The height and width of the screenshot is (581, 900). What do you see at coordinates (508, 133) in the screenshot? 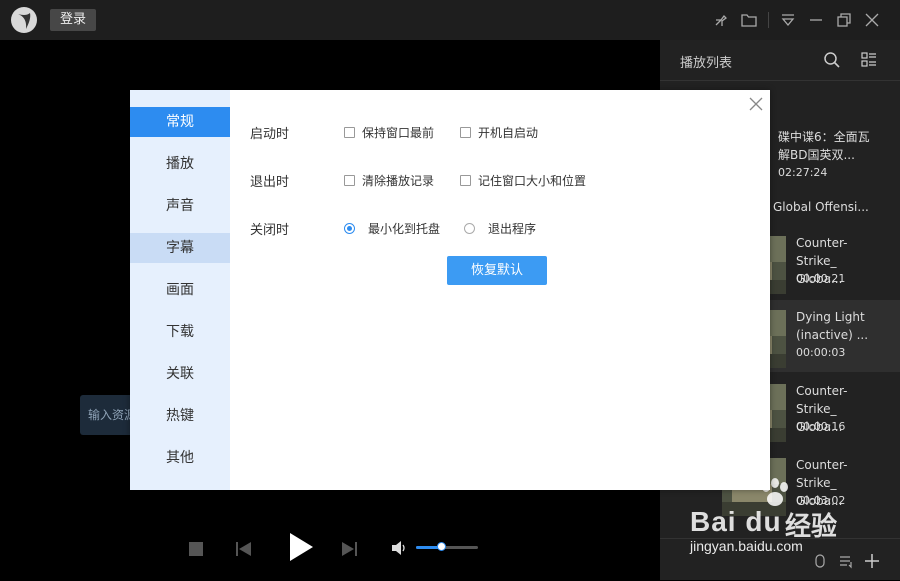
I see `autostart-label: 开机自启动` at bounding box center [508, 133].